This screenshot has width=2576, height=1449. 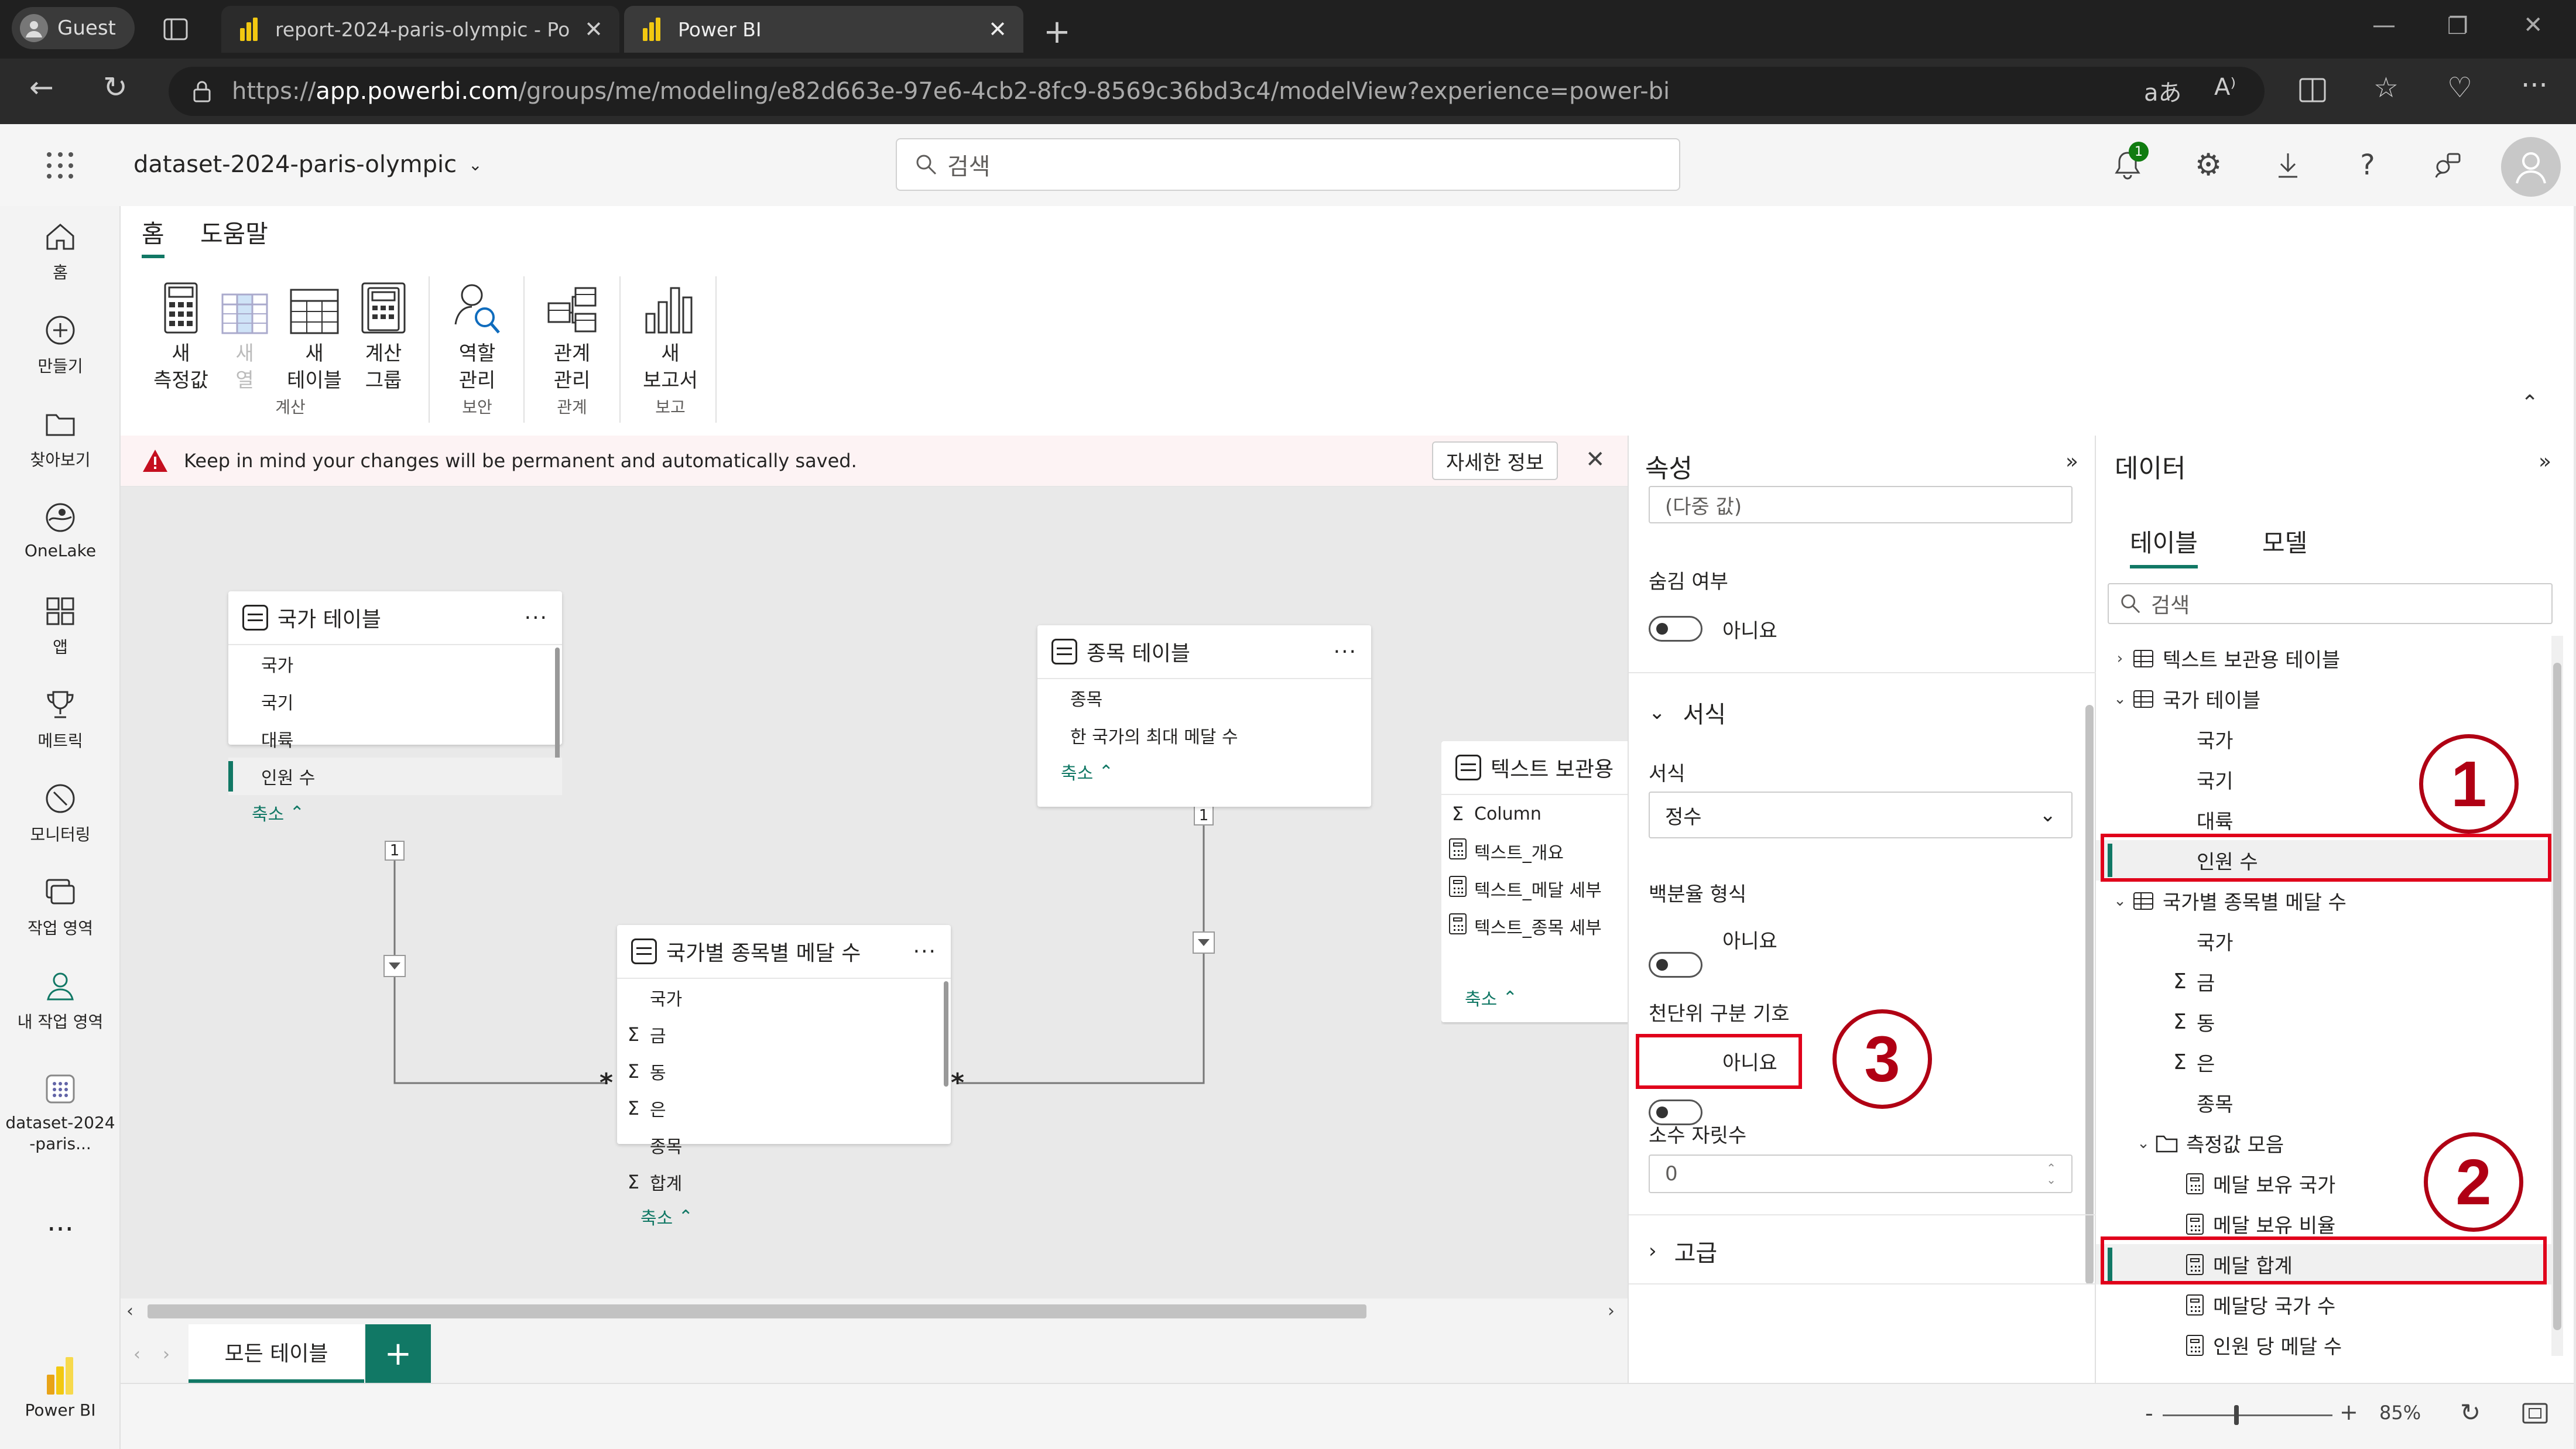 I want to click on format-dropdown: 정수 ⌄, so click(x=1861, y=815).